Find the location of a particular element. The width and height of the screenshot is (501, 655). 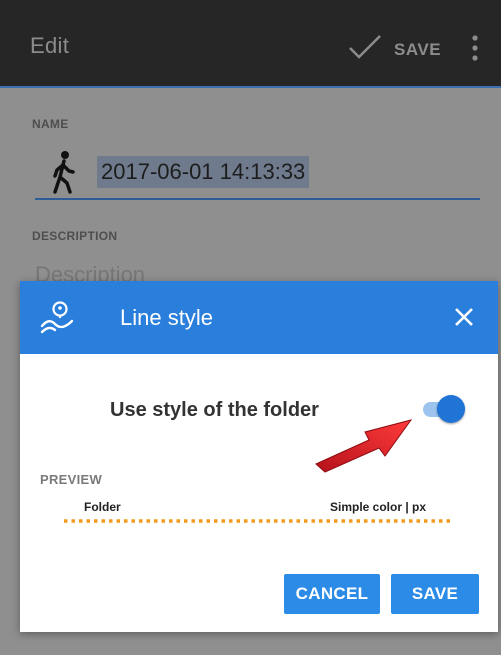

cancel-button: CANCEL is located at coordinates (332, 594).